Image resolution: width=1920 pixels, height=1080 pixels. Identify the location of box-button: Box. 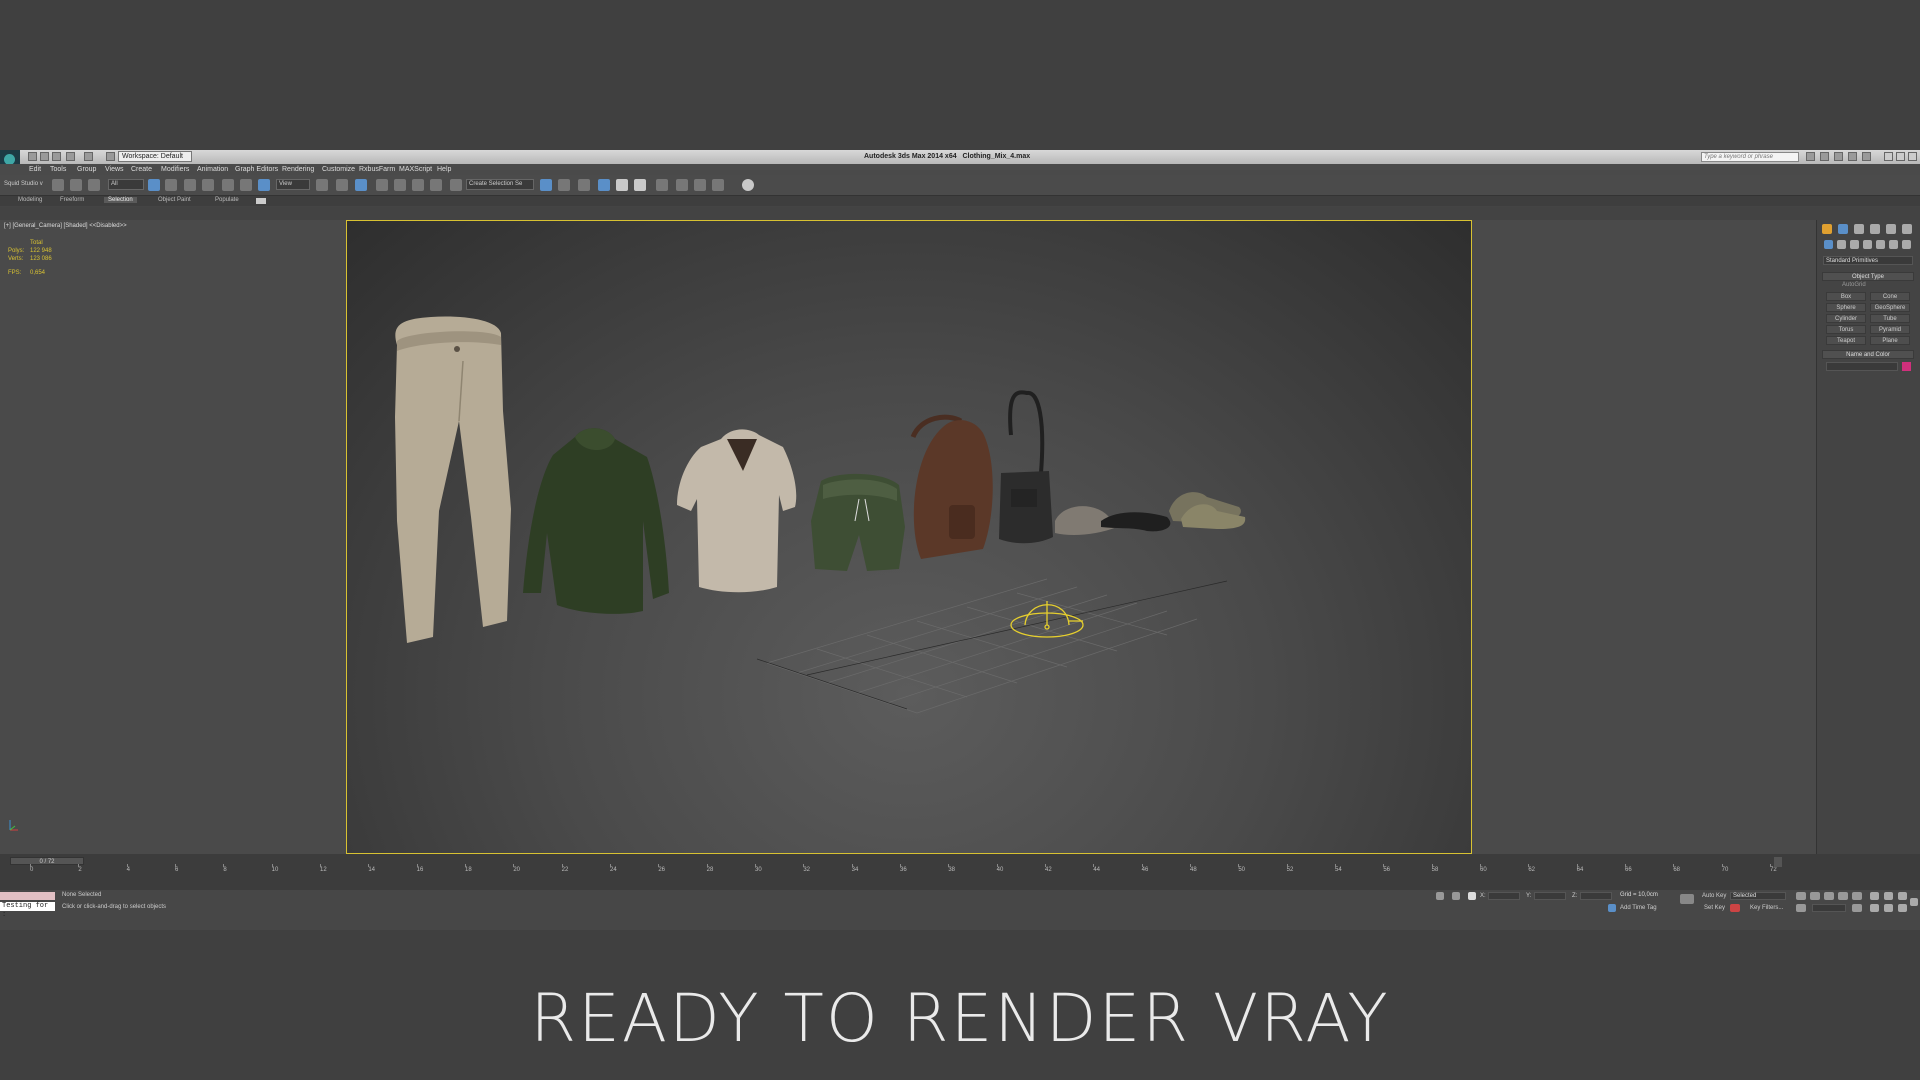
(1846, 296).